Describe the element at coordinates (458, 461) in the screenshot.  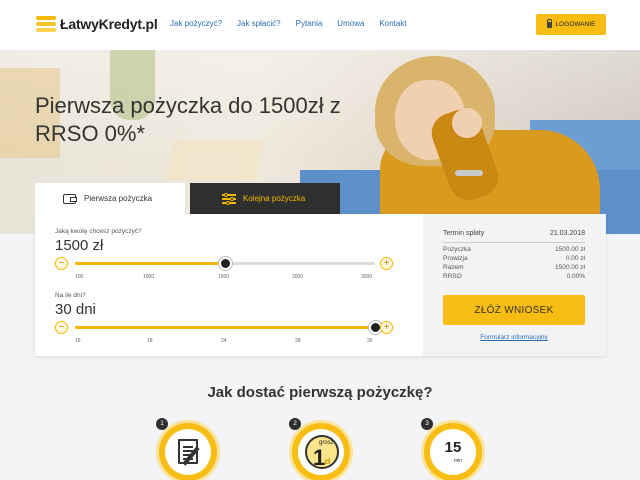
I see `clock-unit: min` at that location.